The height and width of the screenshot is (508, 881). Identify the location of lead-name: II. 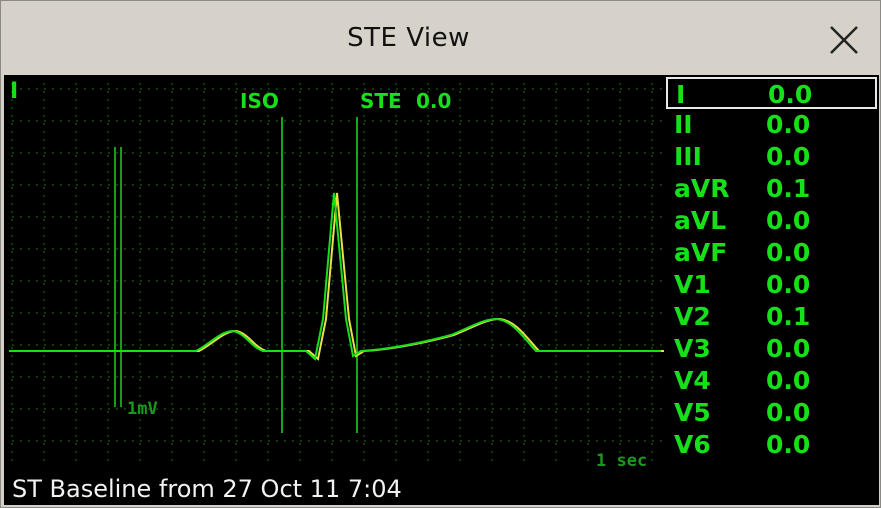
(683, 124).